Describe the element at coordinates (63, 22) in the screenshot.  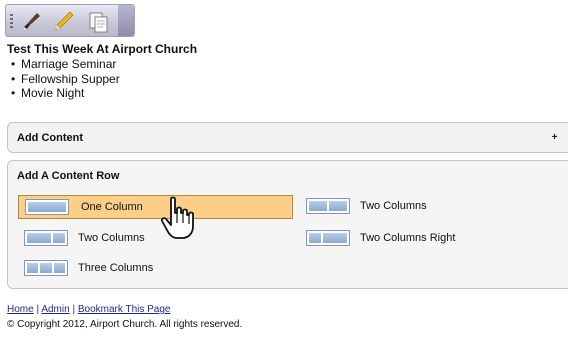
I see `pencil-icon` at that location.